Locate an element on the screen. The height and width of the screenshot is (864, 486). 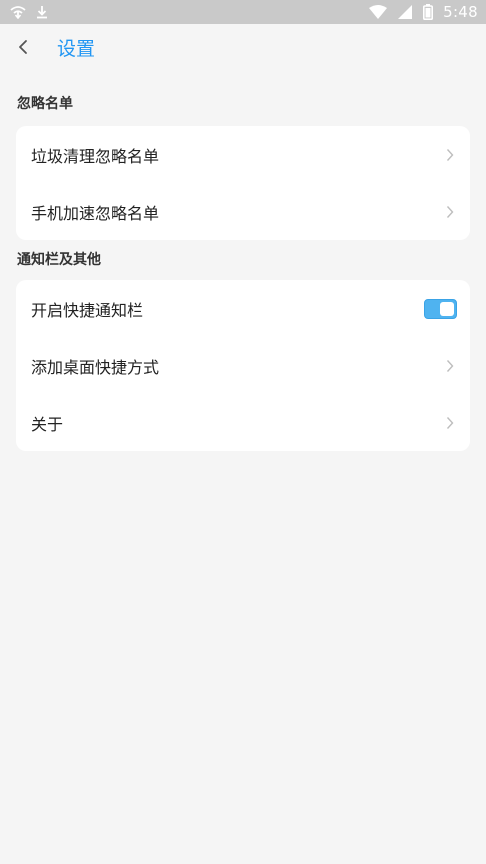
status-bar: 5:48 is located at coordinates (243, 12).